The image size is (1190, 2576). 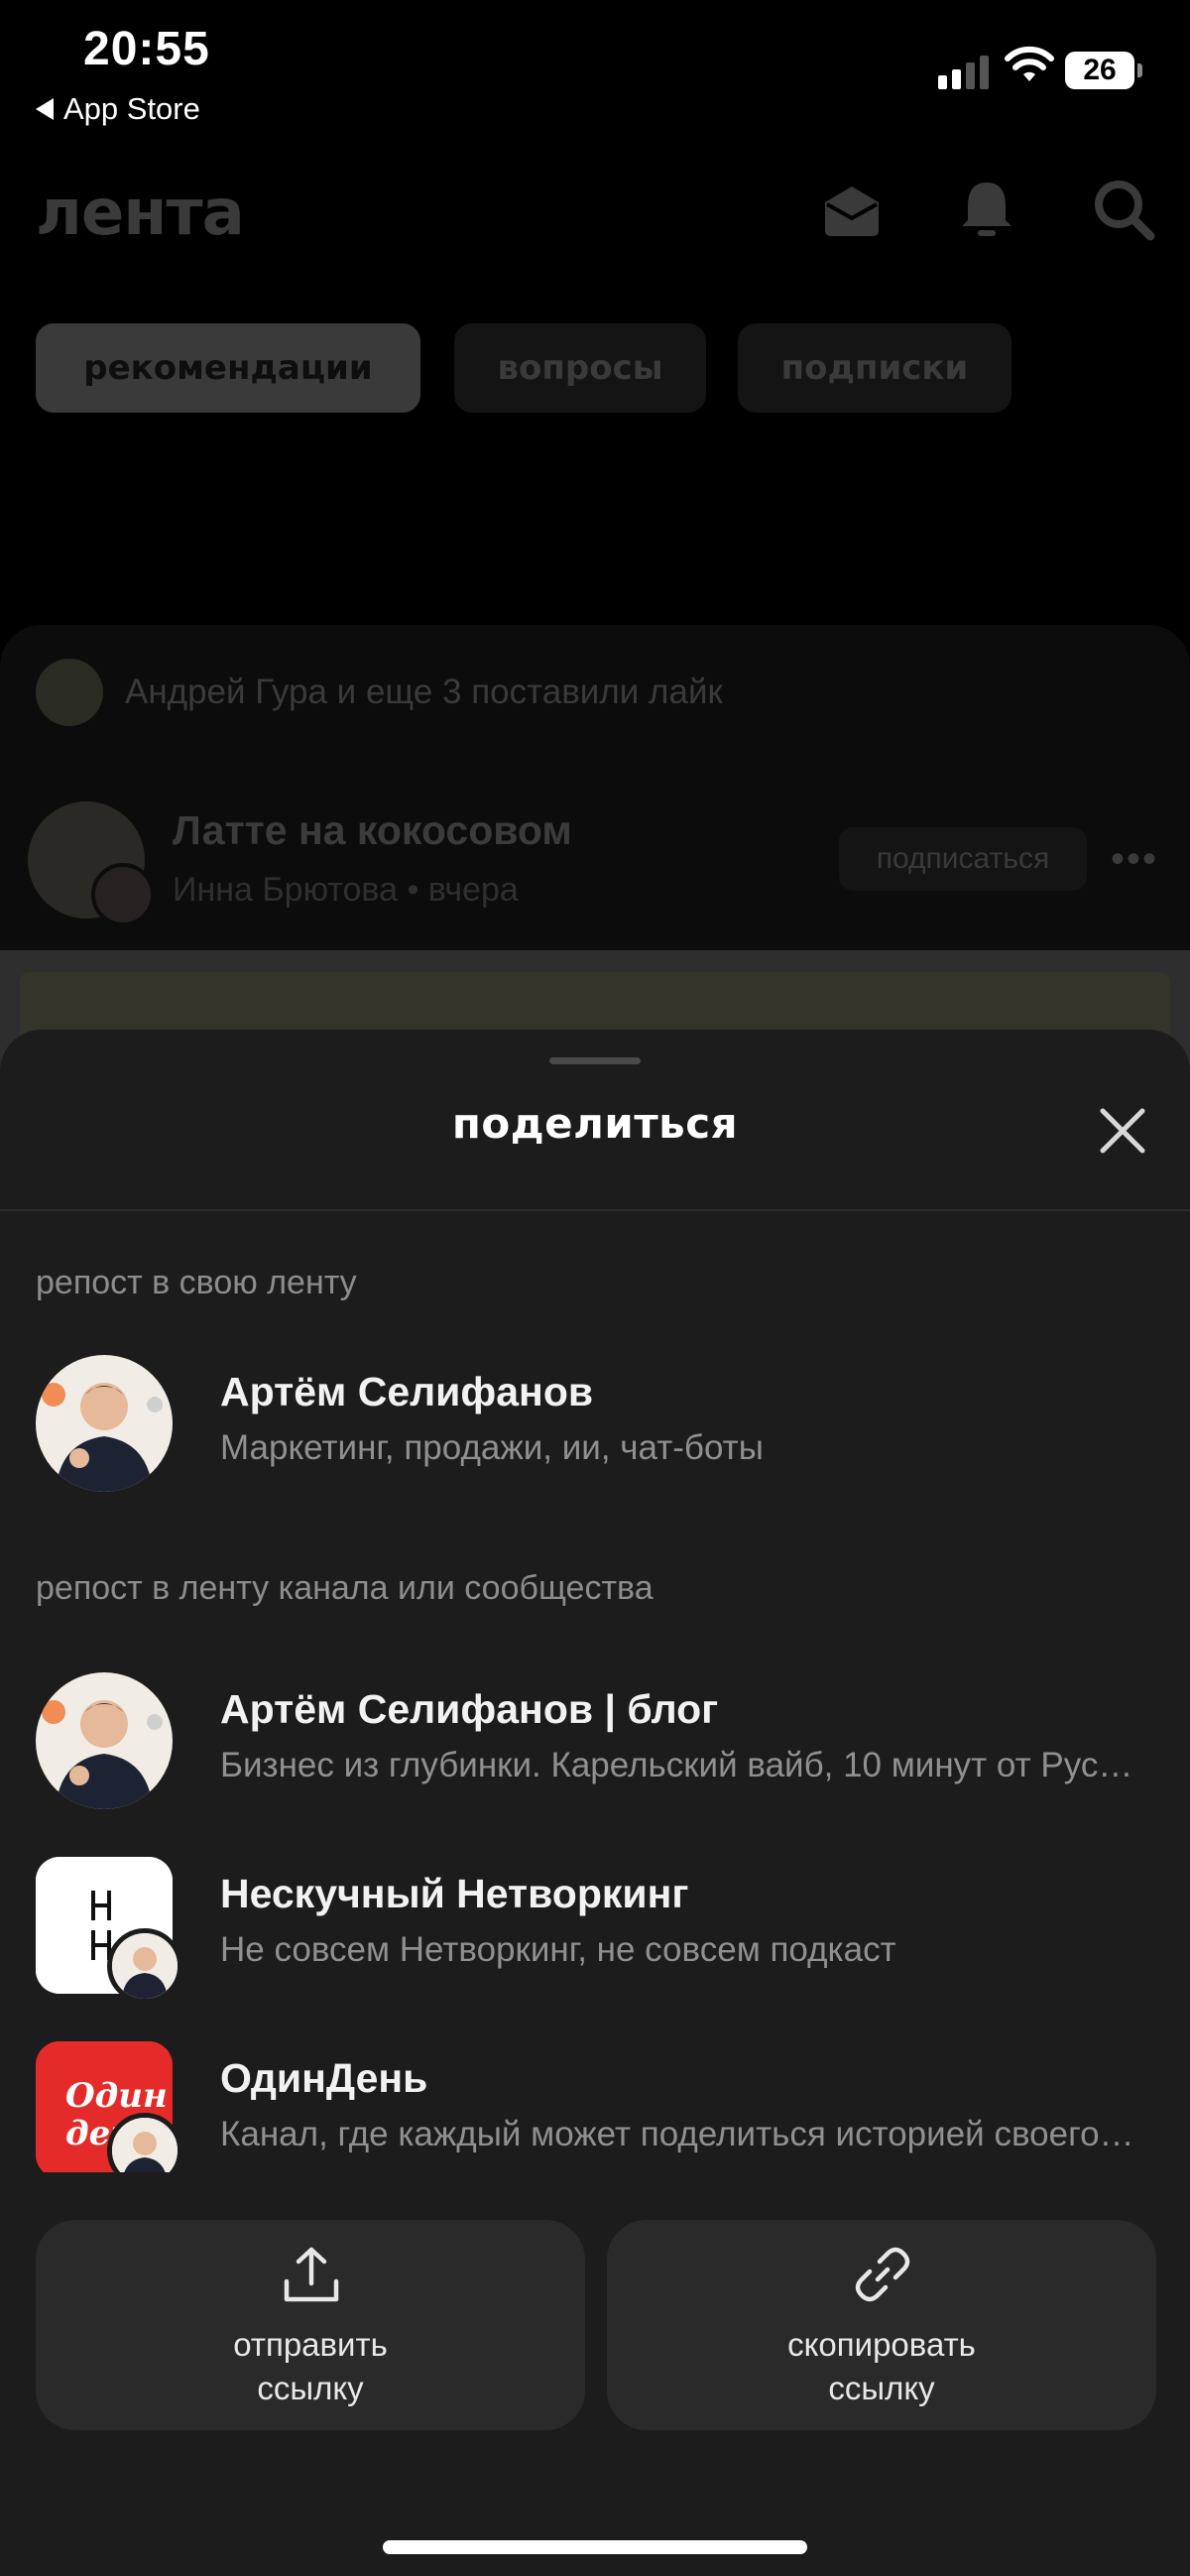 I want to click on subscribe-button: подписаться, so click(x=963, y=859).